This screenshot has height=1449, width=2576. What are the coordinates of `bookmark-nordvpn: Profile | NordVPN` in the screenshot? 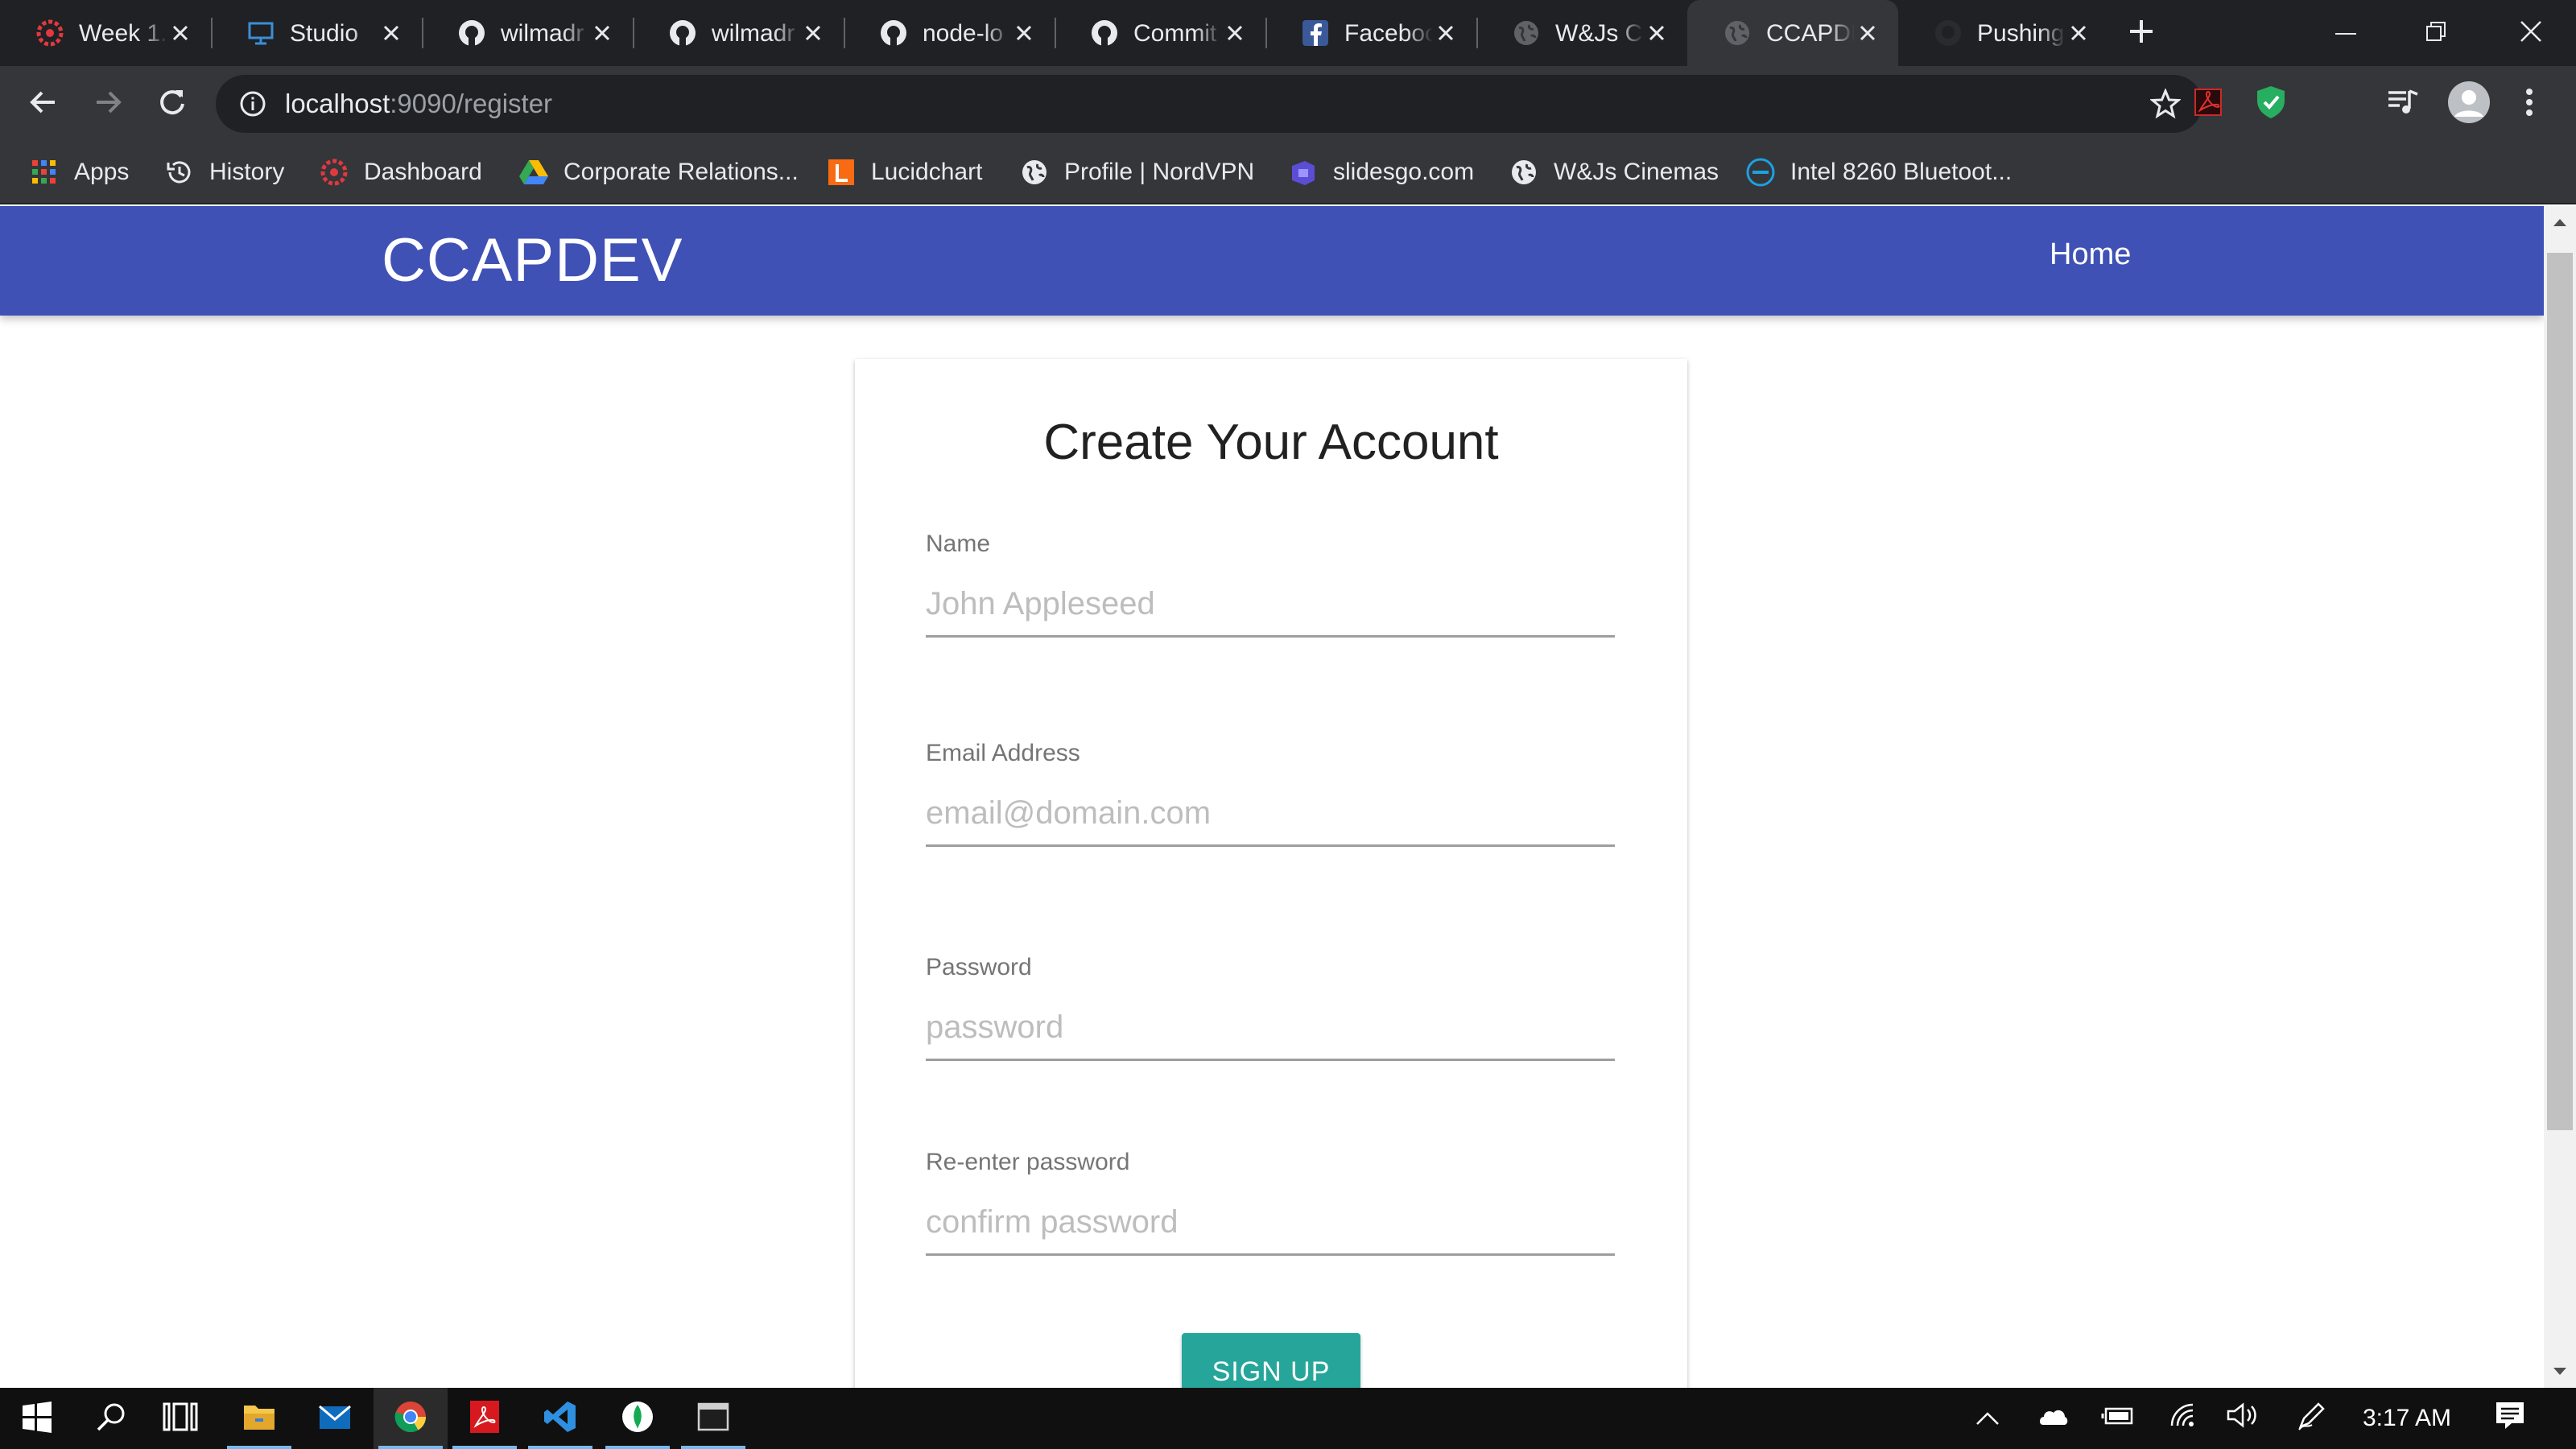 It's located at (1136, 172).